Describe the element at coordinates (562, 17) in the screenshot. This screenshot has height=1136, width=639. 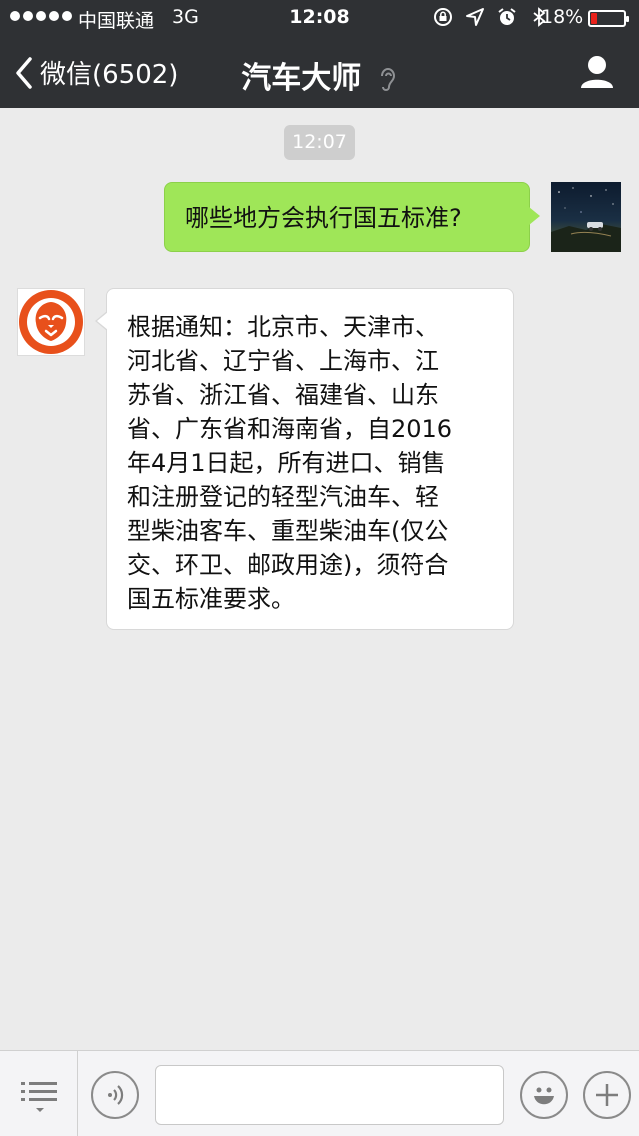
I see `battery-percent: 18%` at that location.